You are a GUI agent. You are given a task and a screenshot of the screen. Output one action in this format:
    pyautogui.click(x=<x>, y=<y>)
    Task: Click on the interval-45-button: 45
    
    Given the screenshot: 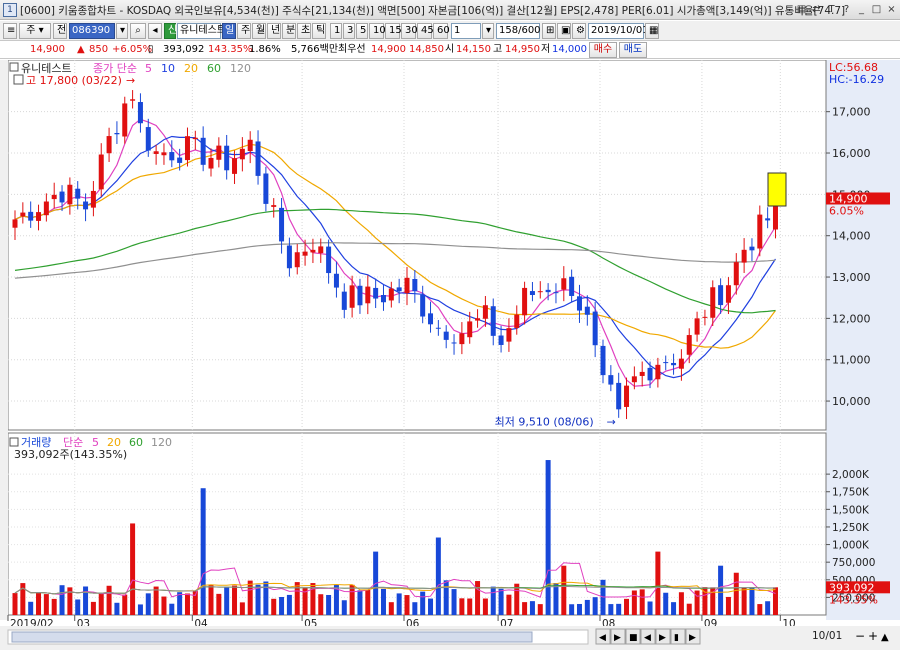 What is the action you would take?
    pyautogui.click(x=425, y=31)
    